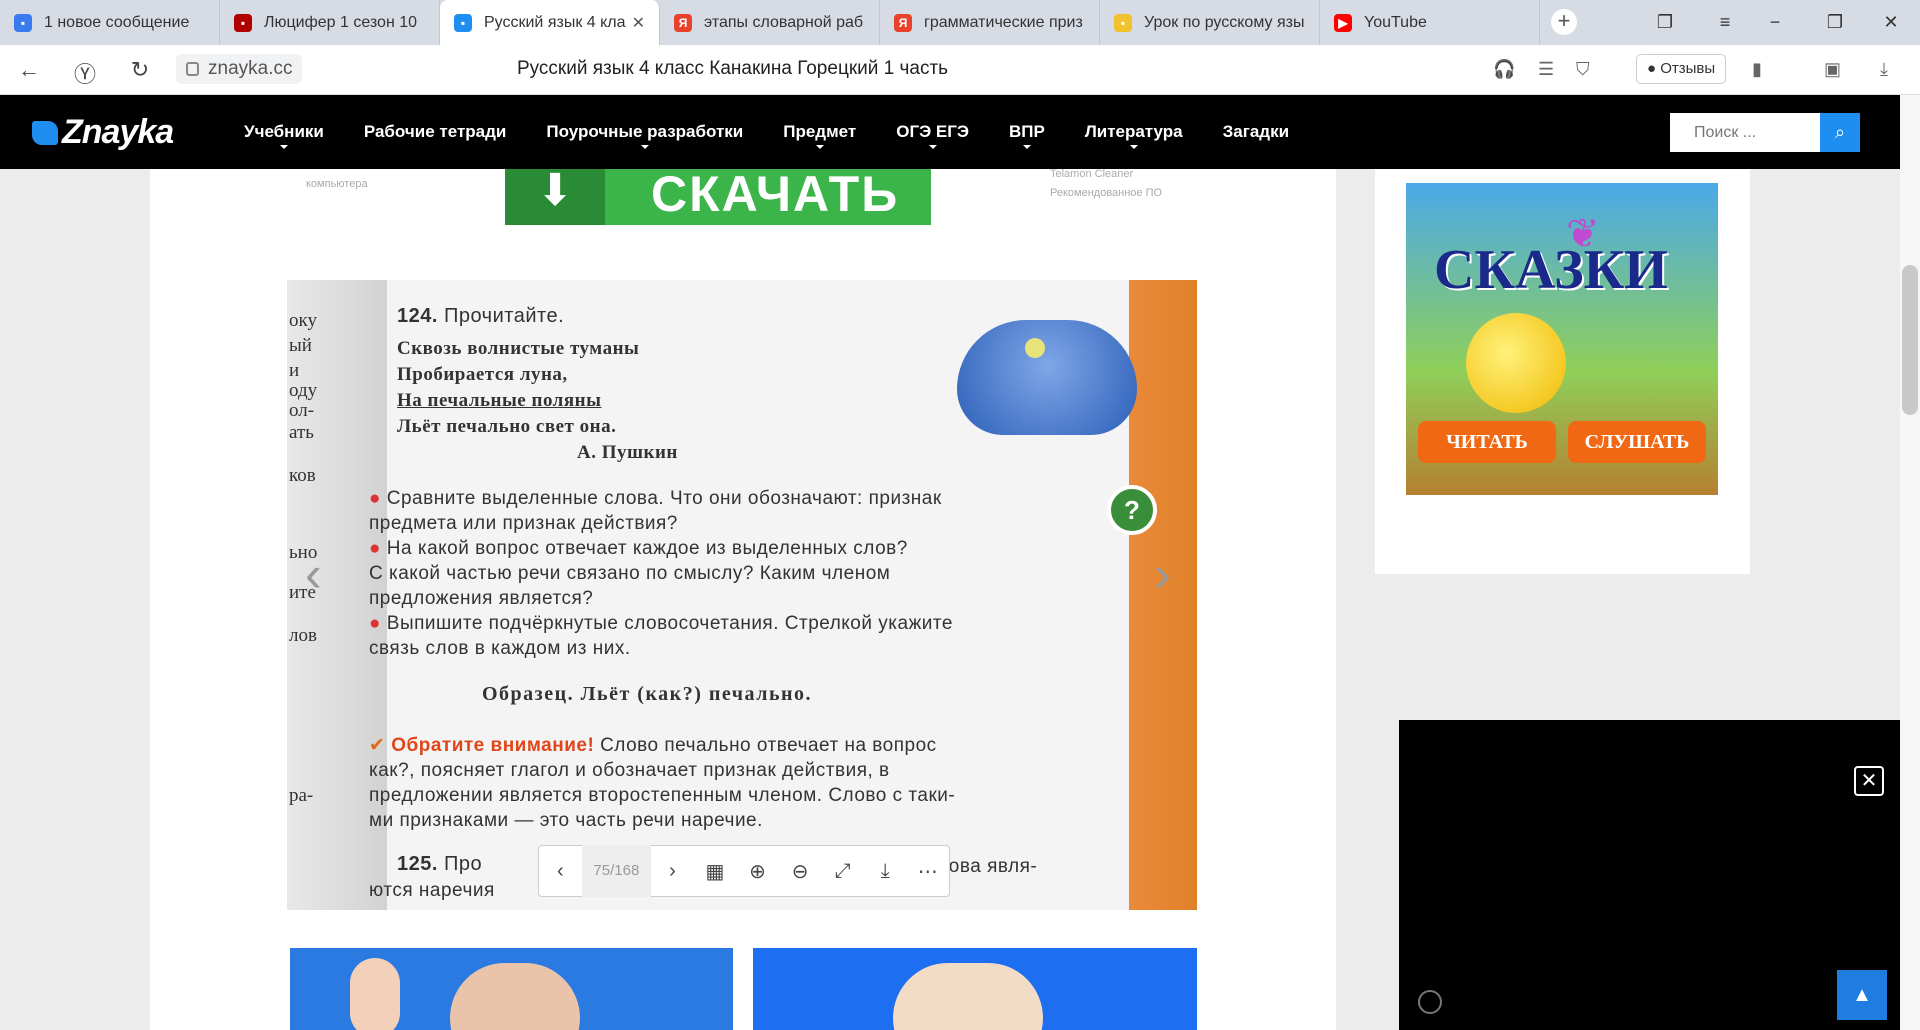 This screenshot has height=1030, width=1920. I want to click on poem-line: На печальные поляны, so click(499, 400).